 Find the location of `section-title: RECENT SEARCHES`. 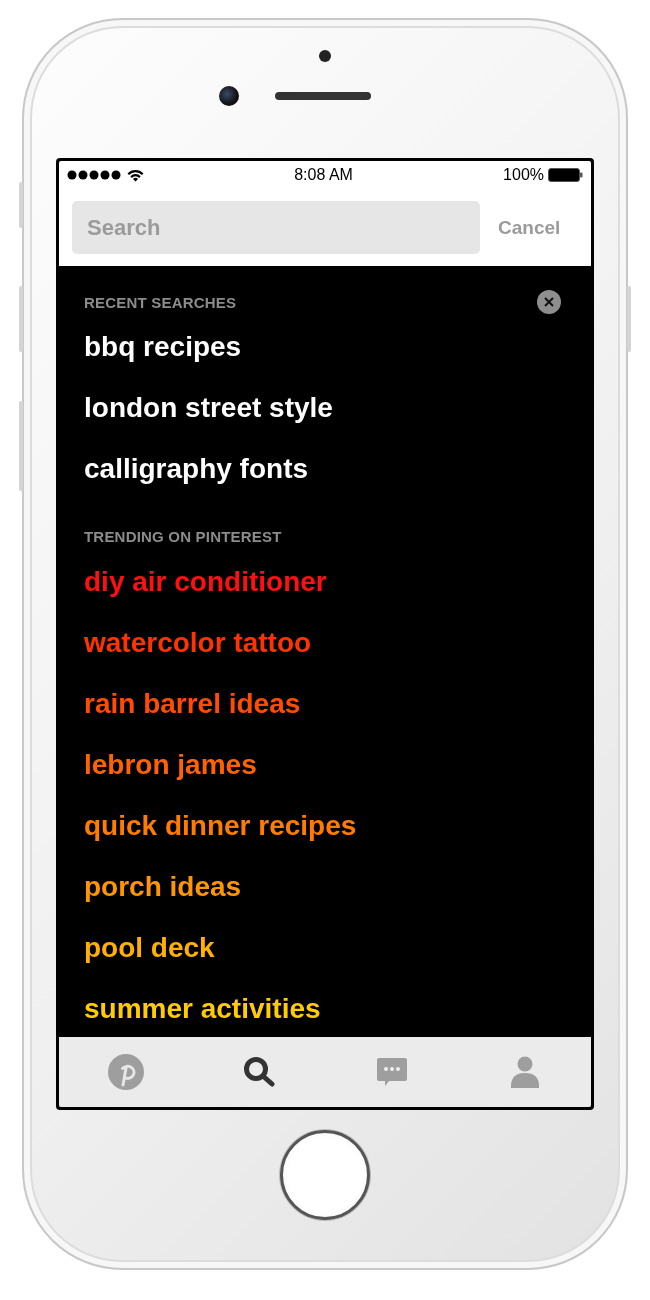

section-title: RECENT SEARCHES is located at coordinates (160, 302).